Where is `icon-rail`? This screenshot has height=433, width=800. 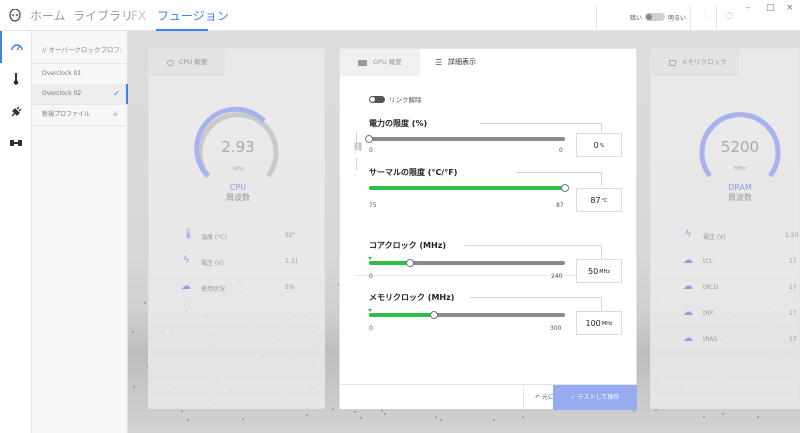 icon-rail is located at coordinates (16, 232).